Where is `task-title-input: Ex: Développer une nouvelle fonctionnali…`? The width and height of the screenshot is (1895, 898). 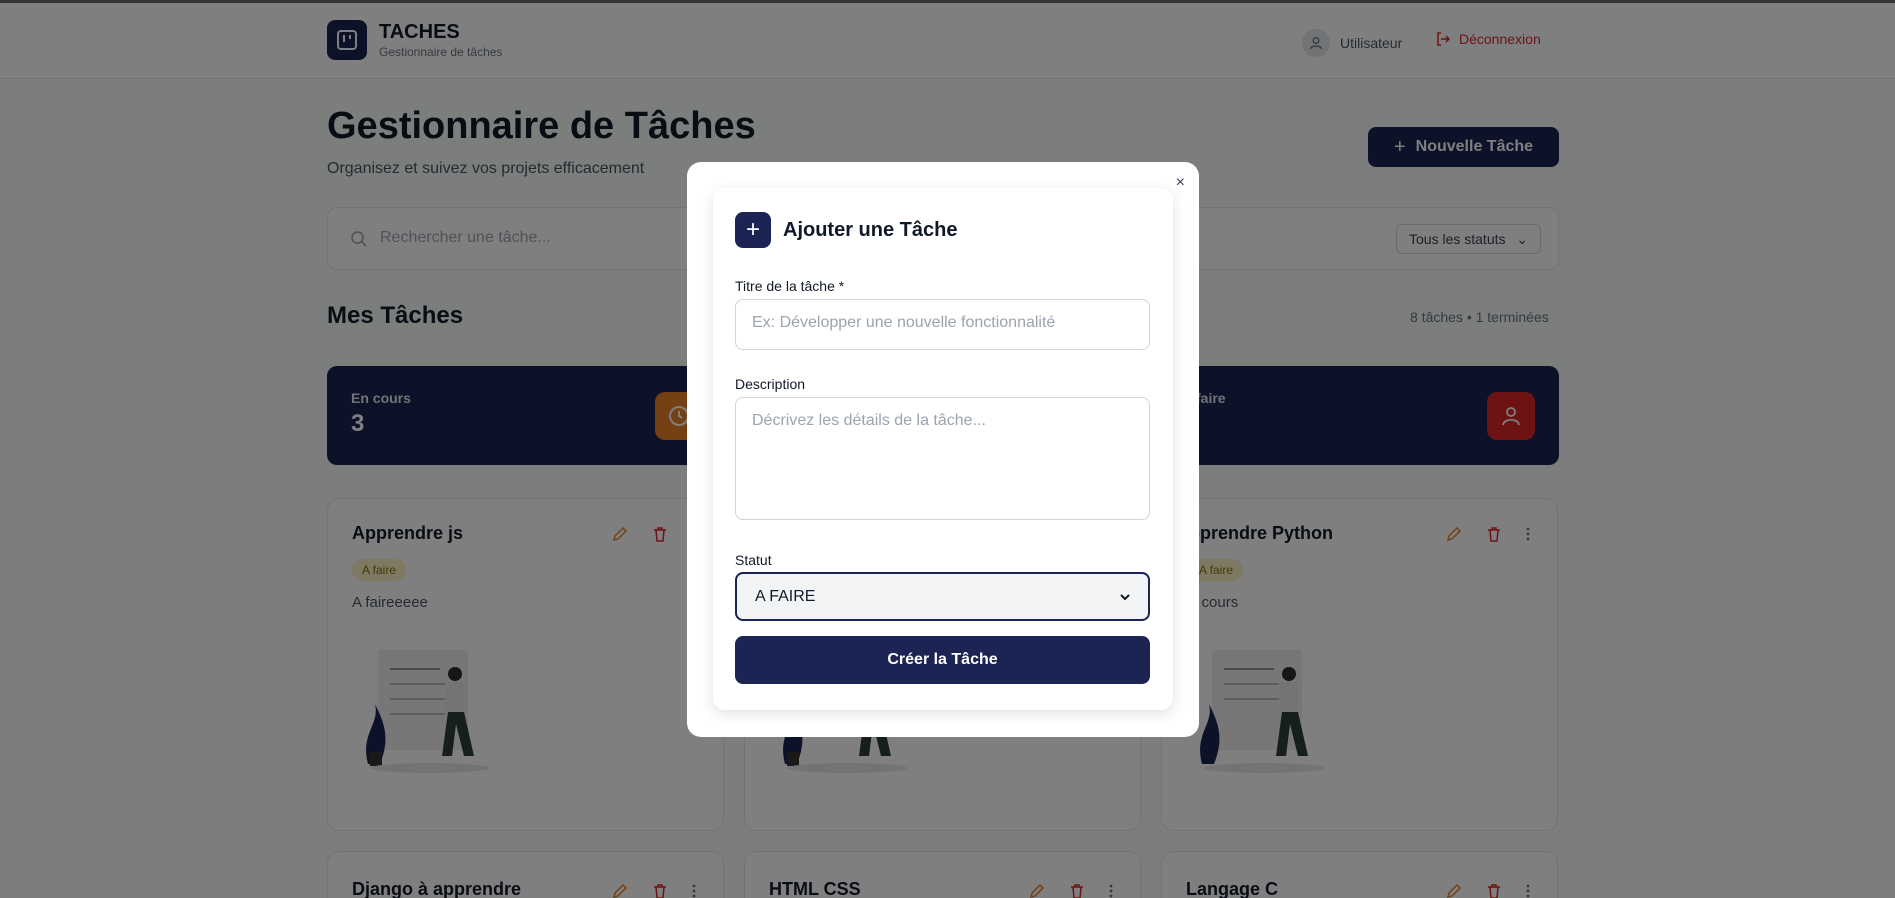 task-title-input: Ex: Développer une nouvelle fonctionnali… is located at coordinates (942, 324).